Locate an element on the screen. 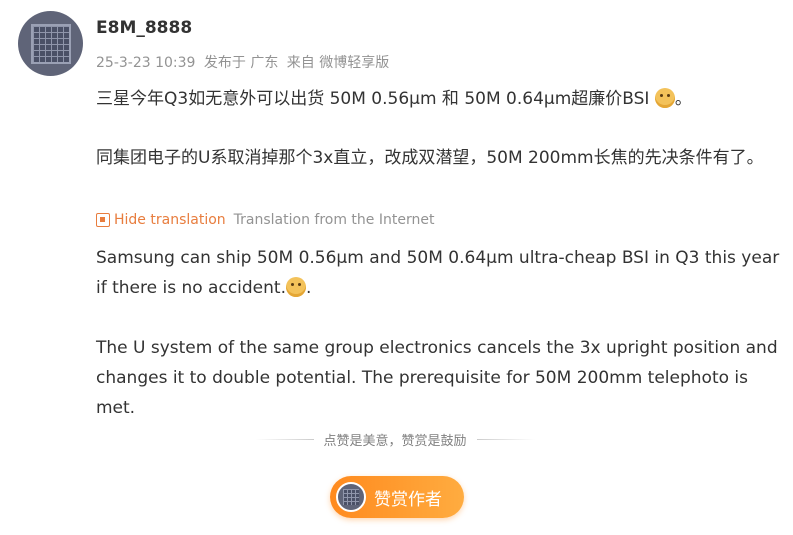  divider-line-left is located at coordinates (284, 439).